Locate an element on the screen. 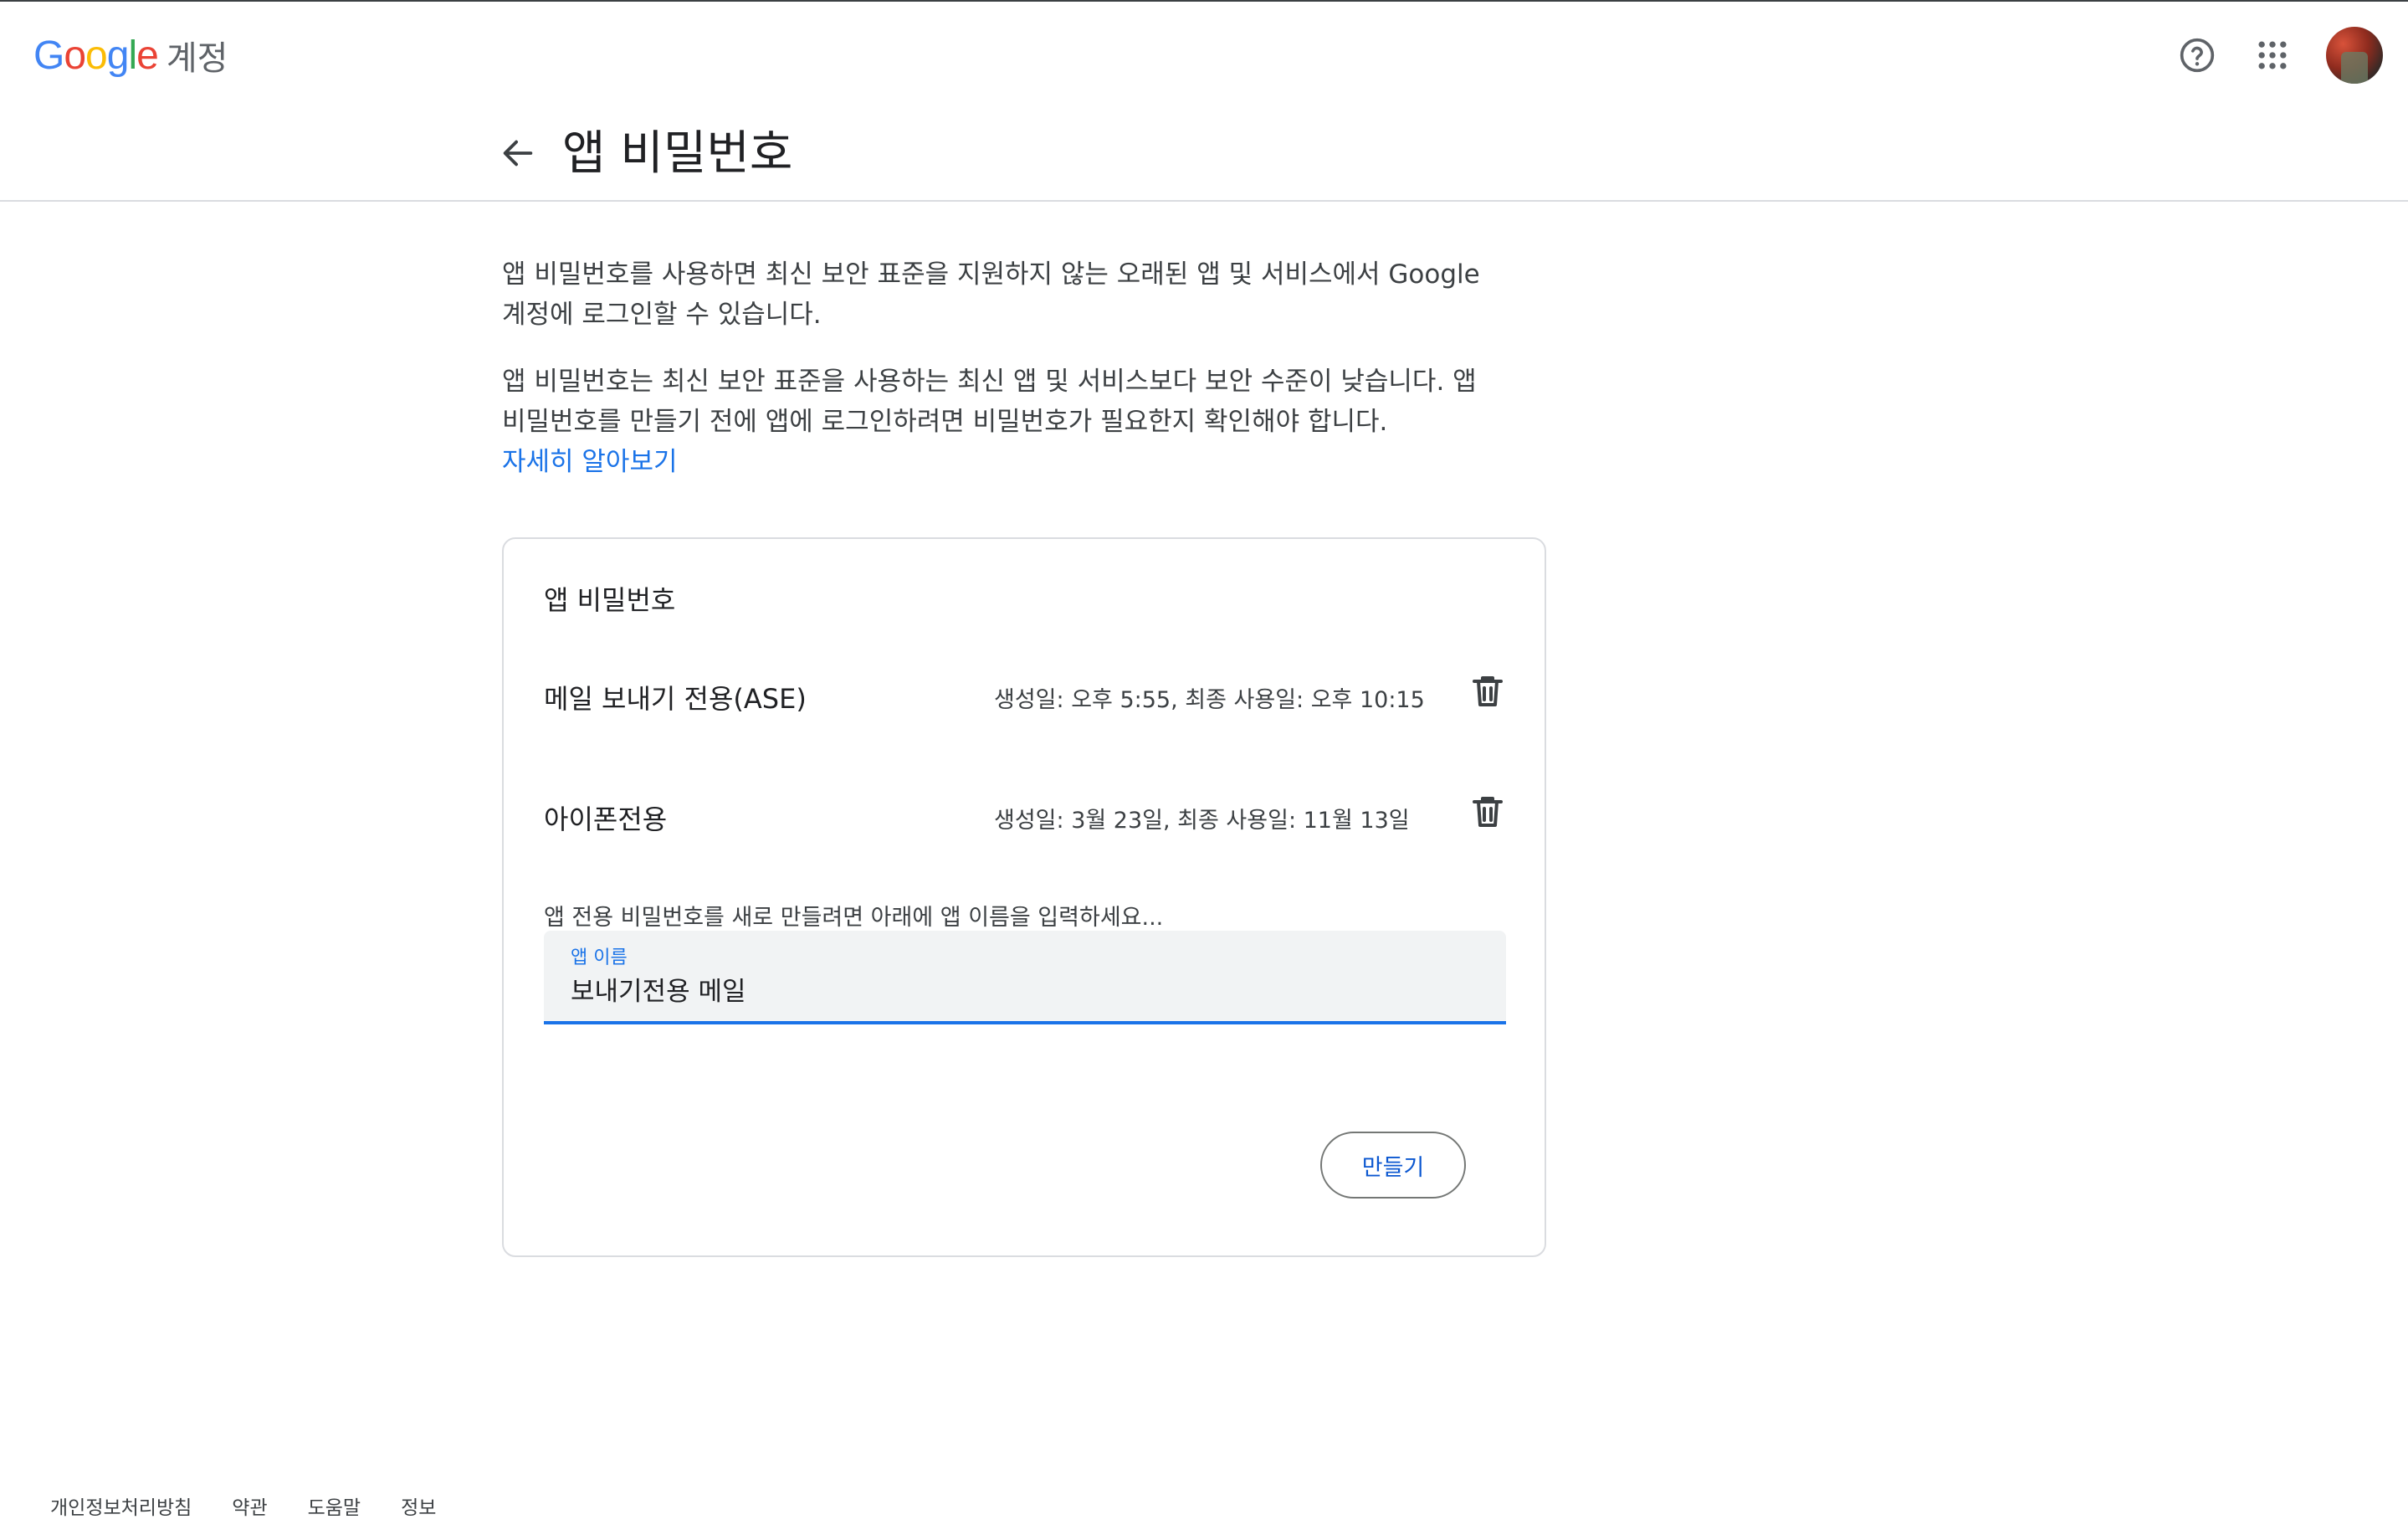 The width and height of the screenshot is (2408, 1540). app-name-input is located at coordinates (1022, 989).